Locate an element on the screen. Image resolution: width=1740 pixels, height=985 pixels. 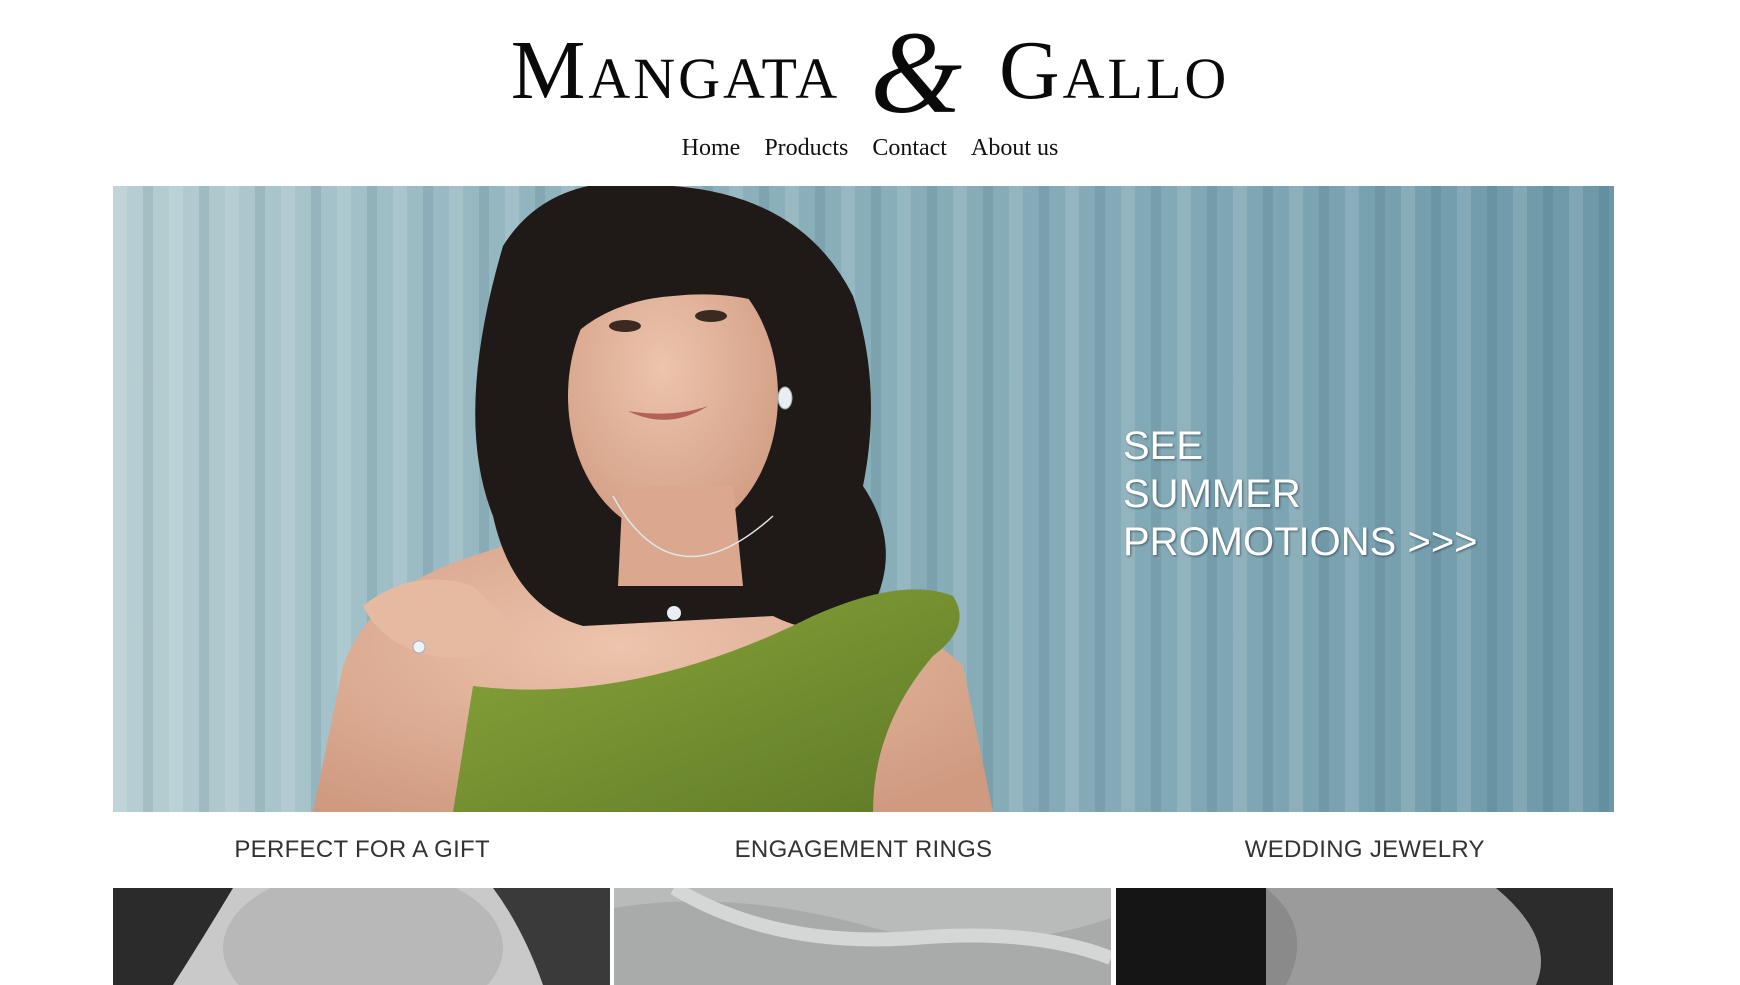
promo-line-2: SUMMER is located at coordinates (1212, 494).